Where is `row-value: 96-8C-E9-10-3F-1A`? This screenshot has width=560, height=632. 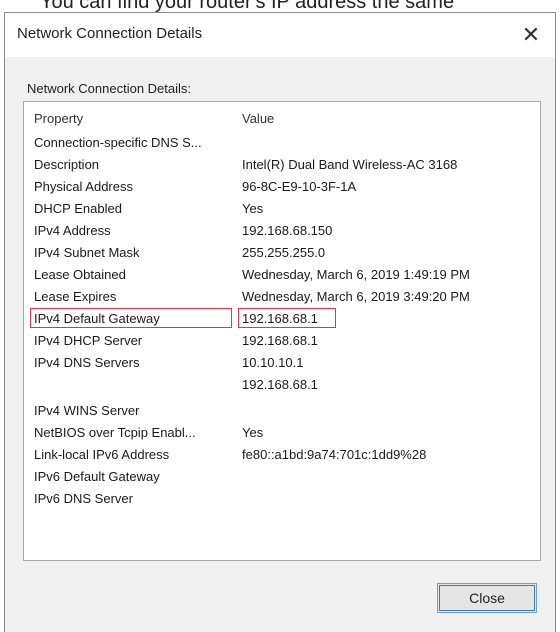
row-value: 96-8C-E9-10-3F-1A is located at coordinates (299, 186).